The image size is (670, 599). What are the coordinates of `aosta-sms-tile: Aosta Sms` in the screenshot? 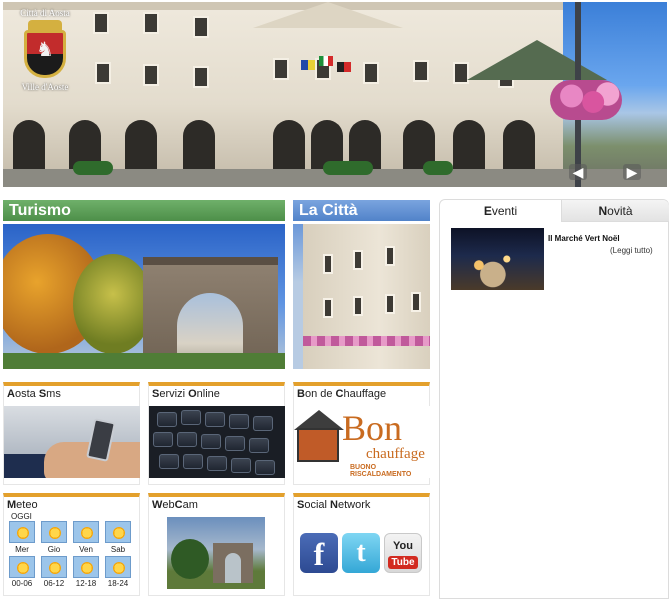 It's located at (71, 433).